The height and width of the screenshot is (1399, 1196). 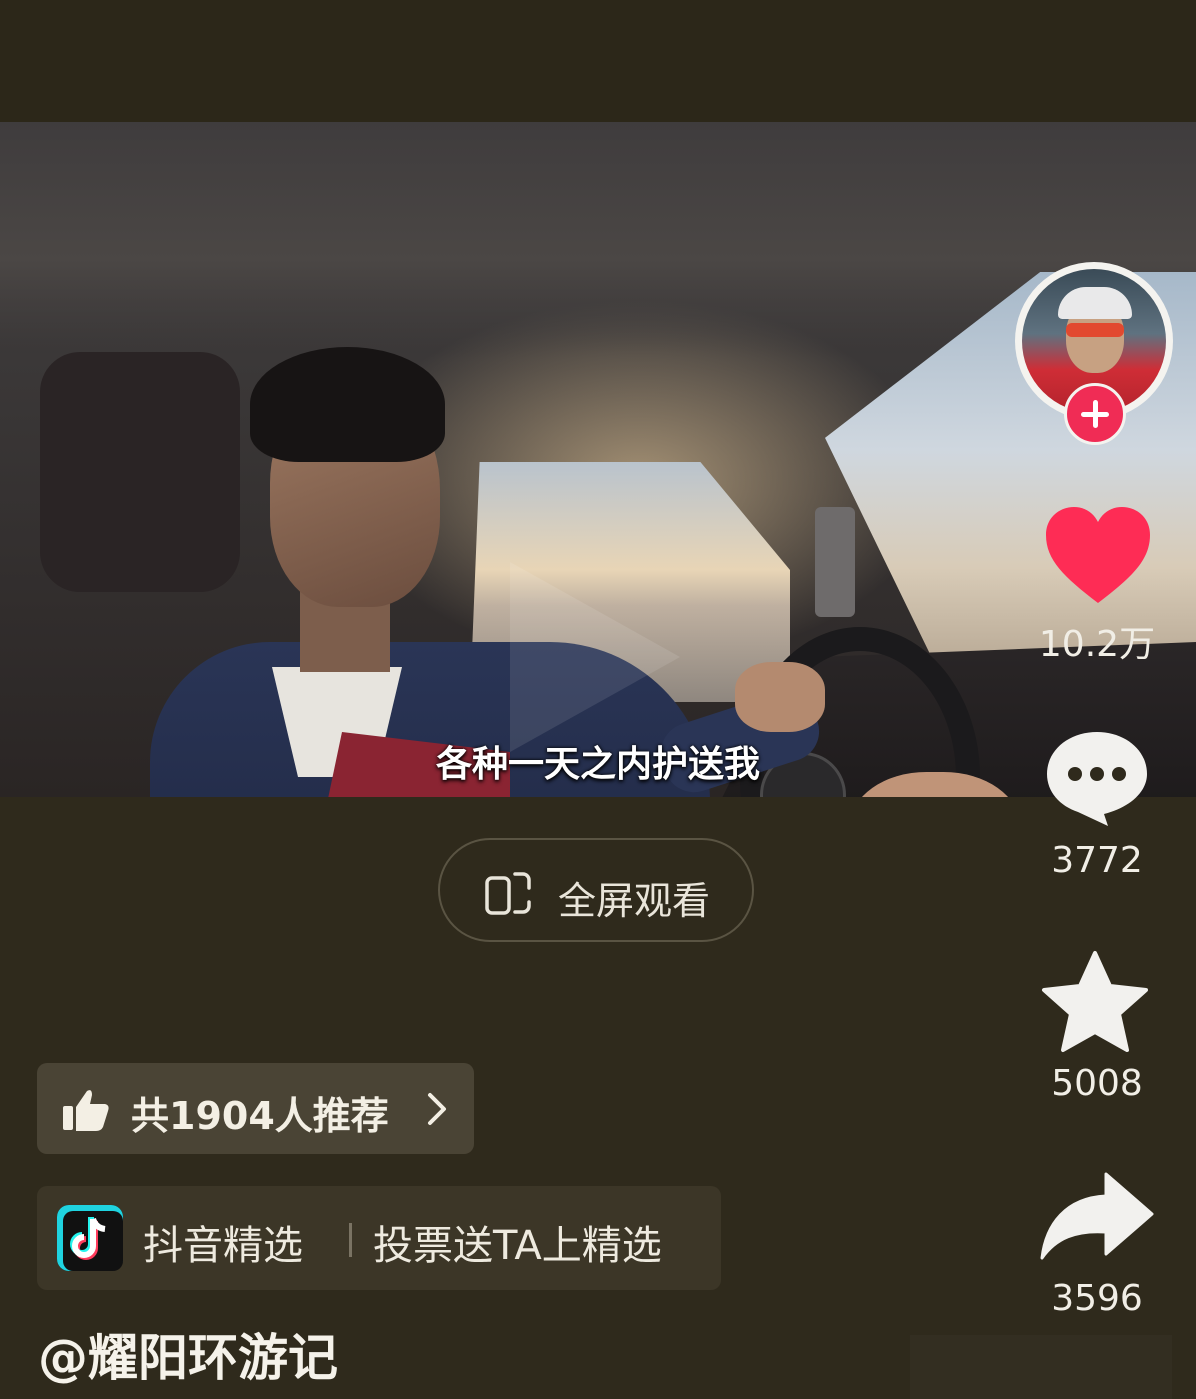 What do you see at coordinates (508, 893) in the screenshot?
I see `rotate-screen-icon` at bounding box center [508, 893].